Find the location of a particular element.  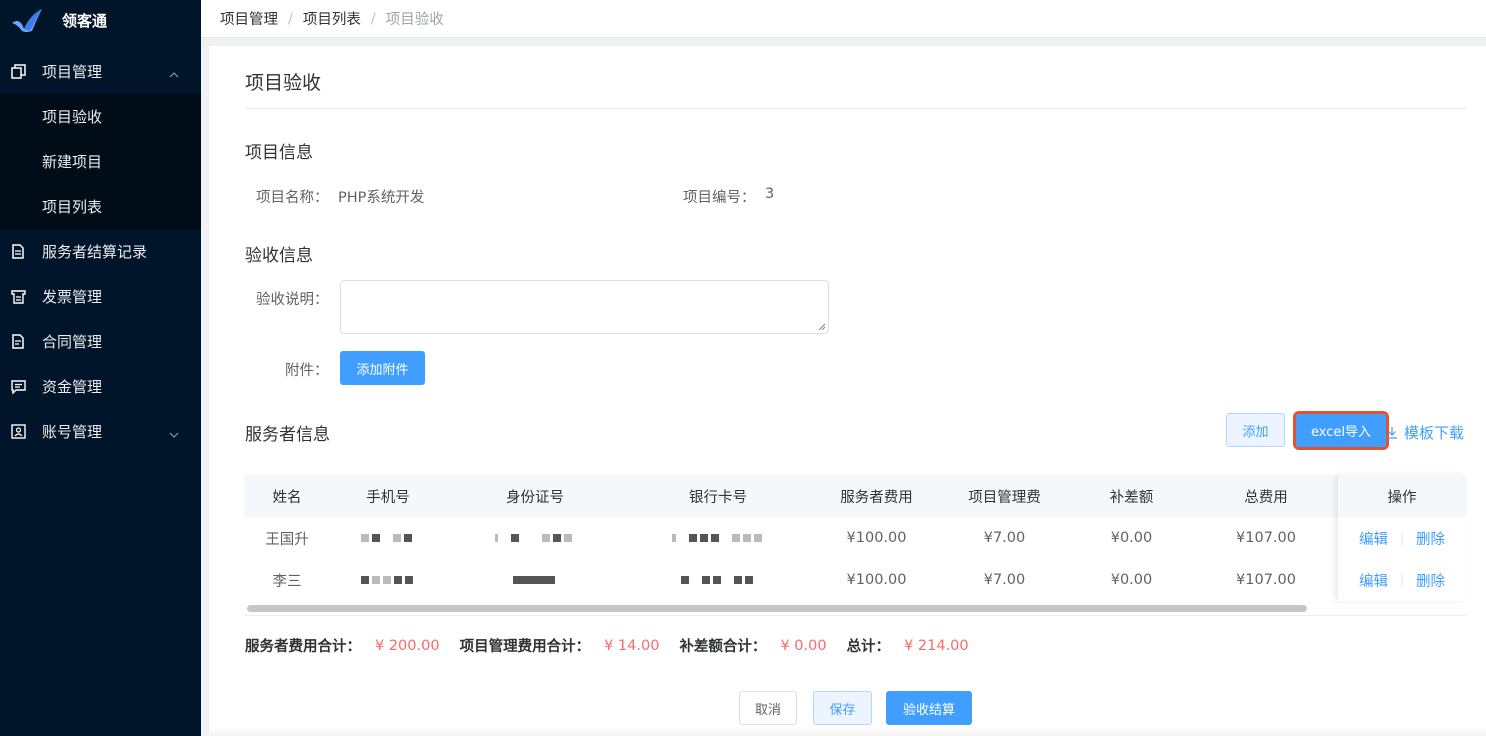

fixed-actions-column: 操作 编辑 | 删除 编辑 | 删除 is located at coordinates (1402, 538).